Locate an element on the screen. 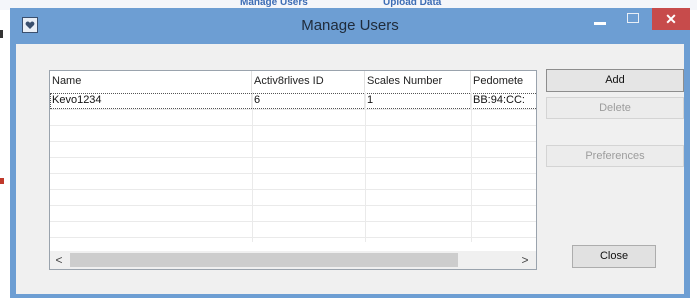 The image size is (697, 299). title-bar: Manage Users ✕ is located at coordinates (350, 26).